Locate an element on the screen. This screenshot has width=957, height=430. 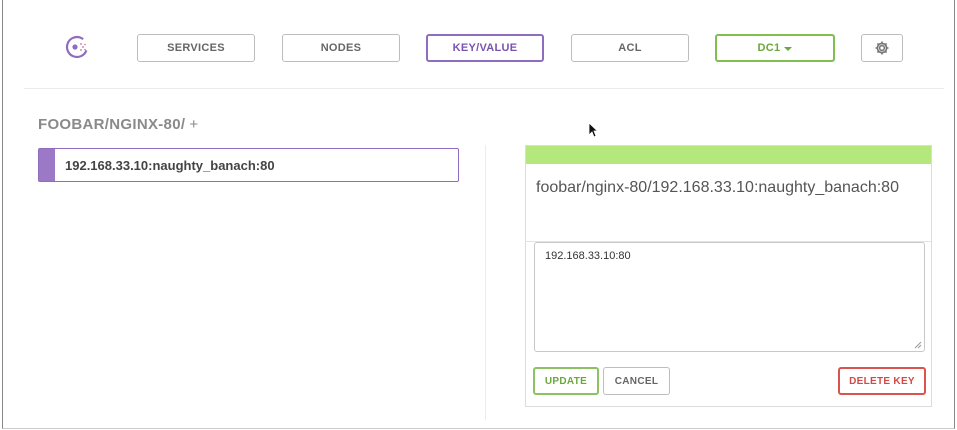
column-divider is located at coordinates (485, 282).